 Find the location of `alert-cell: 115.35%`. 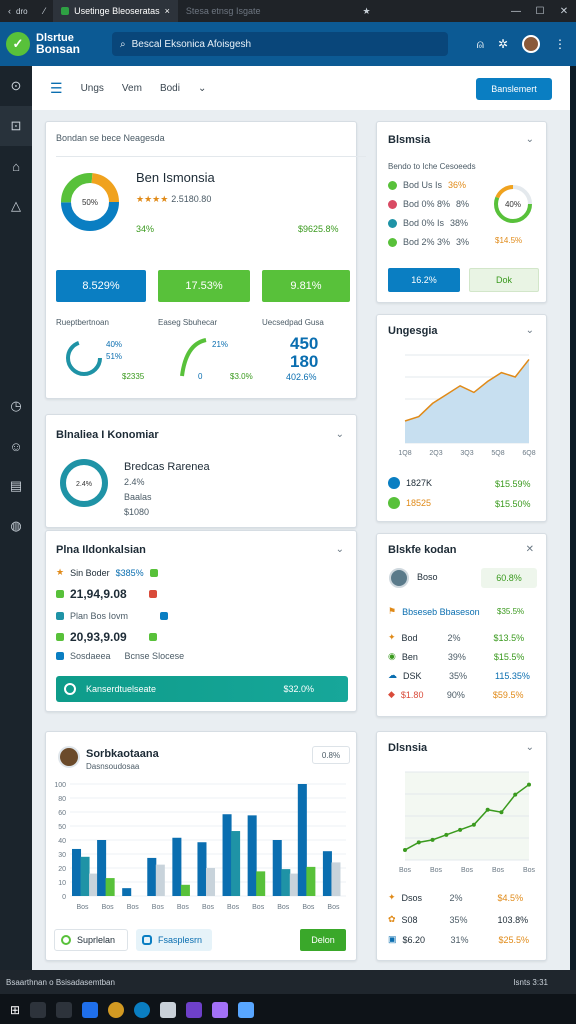

alert-cell: 115.35% is located at coordinates (512, 675).